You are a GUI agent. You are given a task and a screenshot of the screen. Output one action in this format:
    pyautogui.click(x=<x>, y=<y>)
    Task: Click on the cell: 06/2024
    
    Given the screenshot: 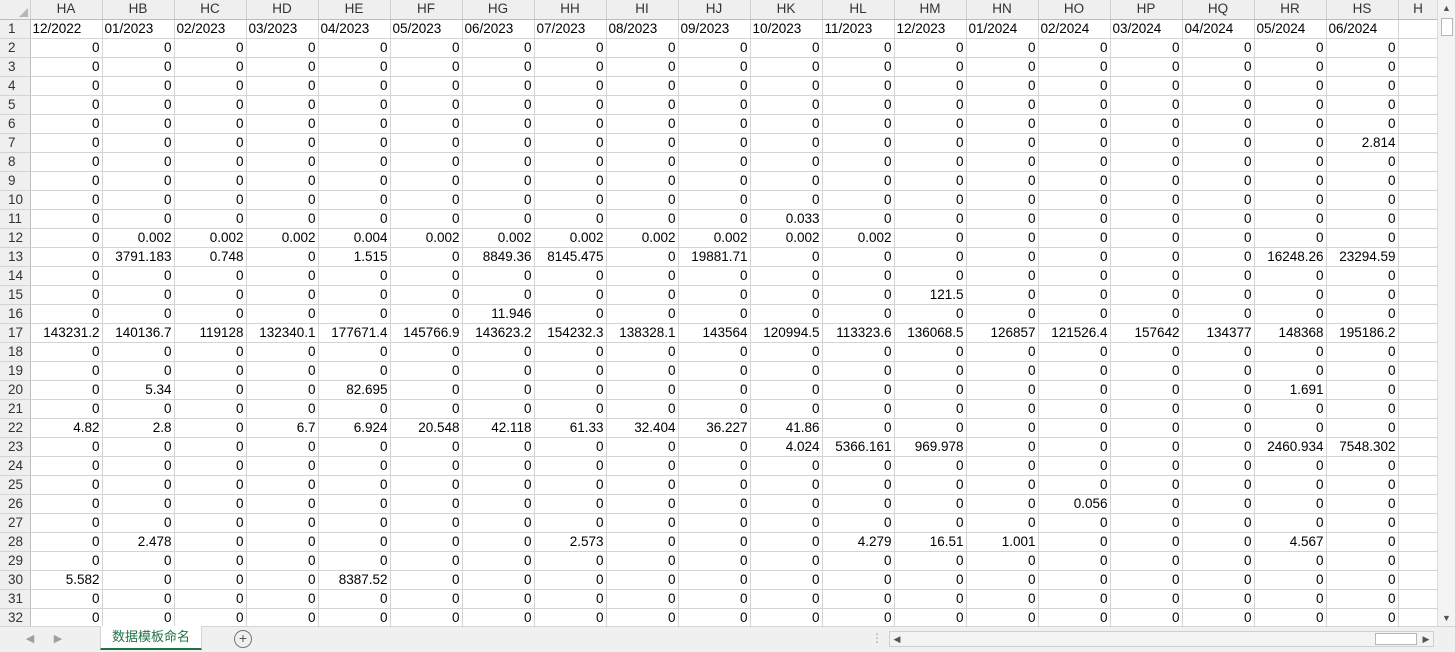 What is the action you would take?
    pyautogui.click(x=1362, y=29)
    